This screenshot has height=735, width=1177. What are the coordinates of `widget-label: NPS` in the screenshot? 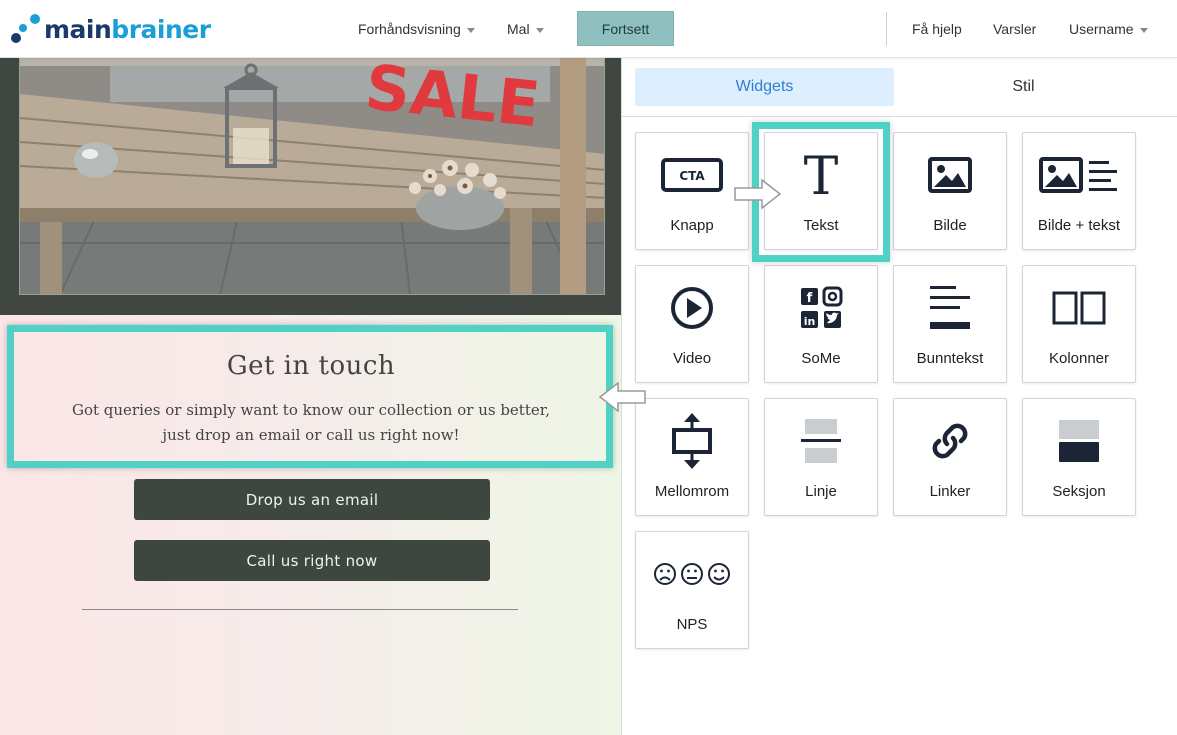 It's located at (692, 624).